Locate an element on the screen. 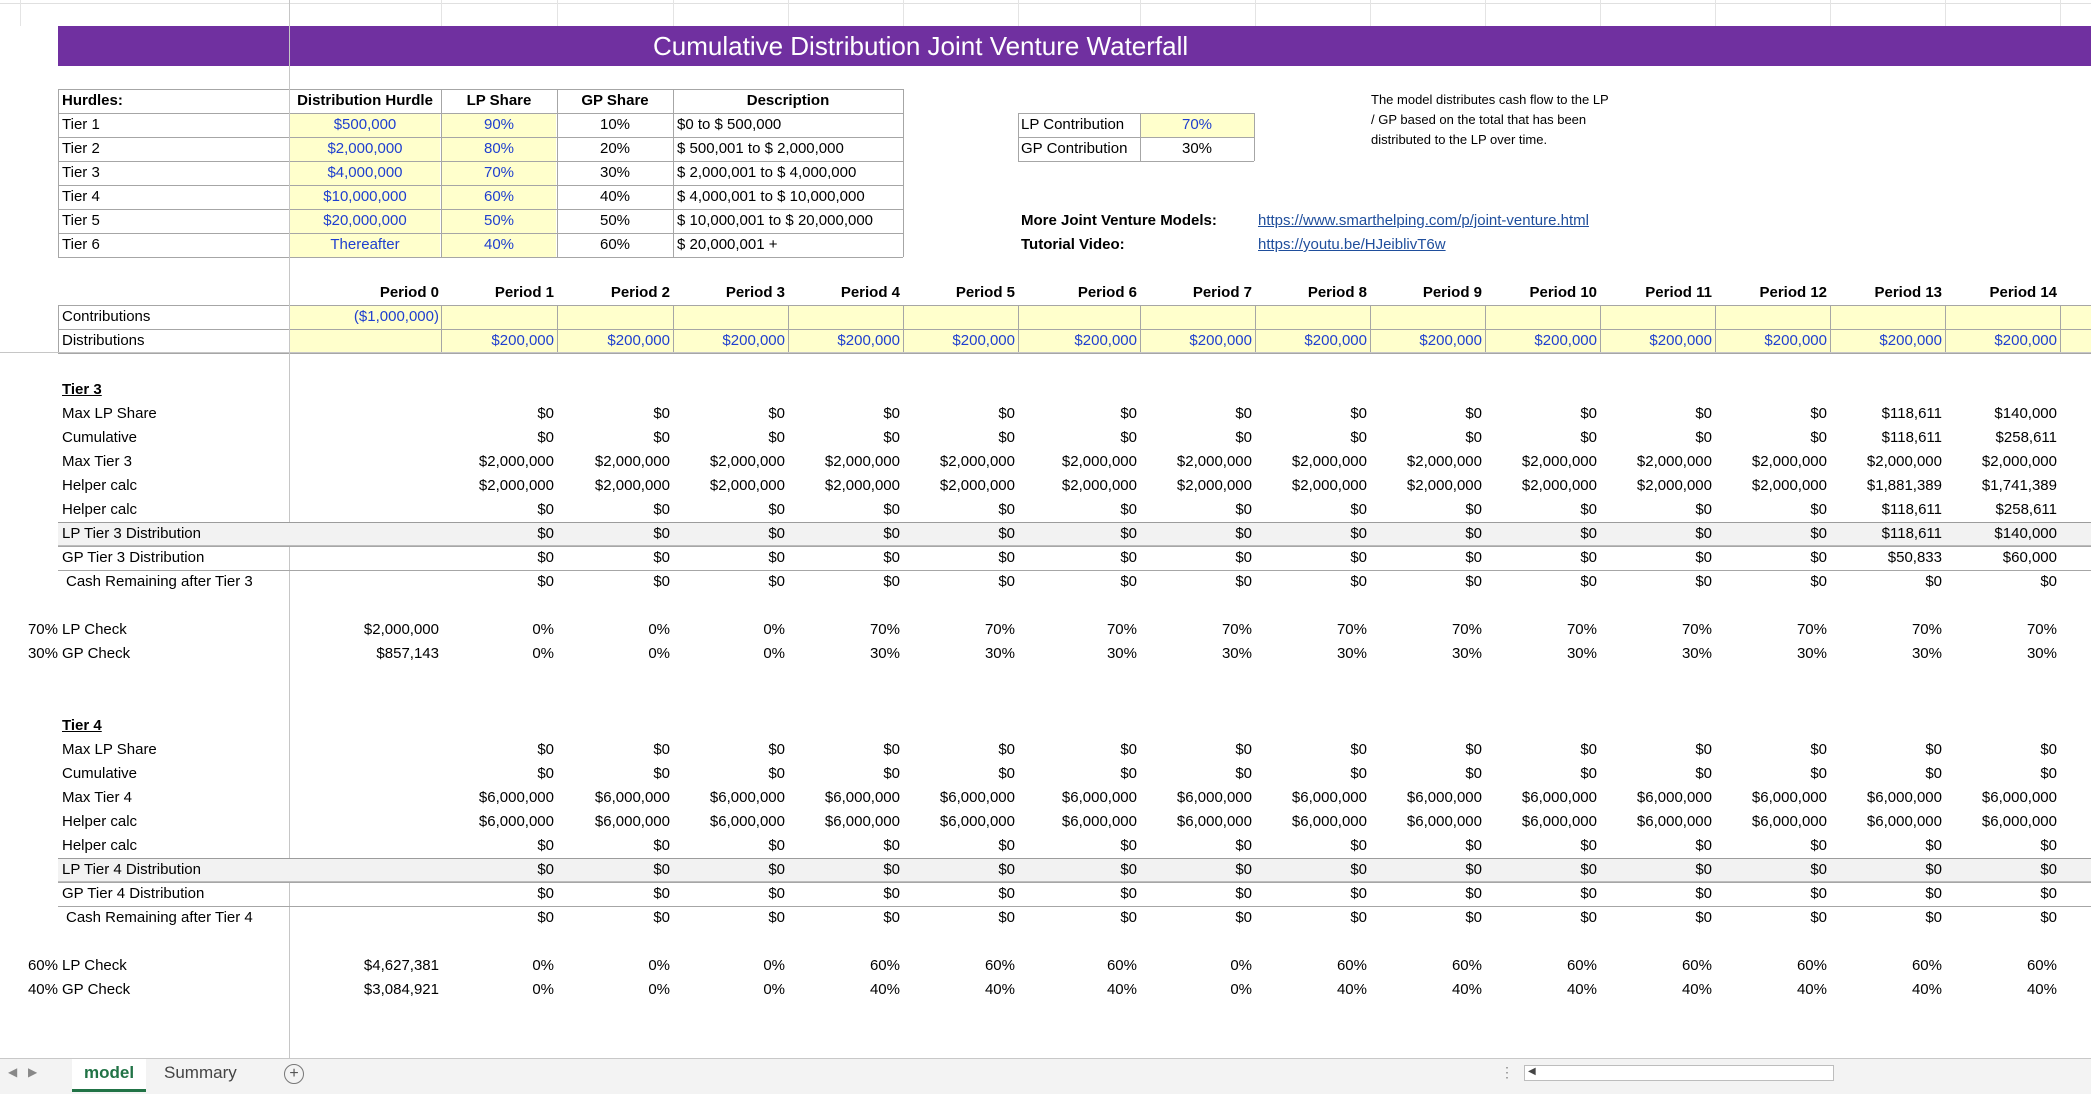  period-header: Period 12 is located at coordinates (1772, 293).